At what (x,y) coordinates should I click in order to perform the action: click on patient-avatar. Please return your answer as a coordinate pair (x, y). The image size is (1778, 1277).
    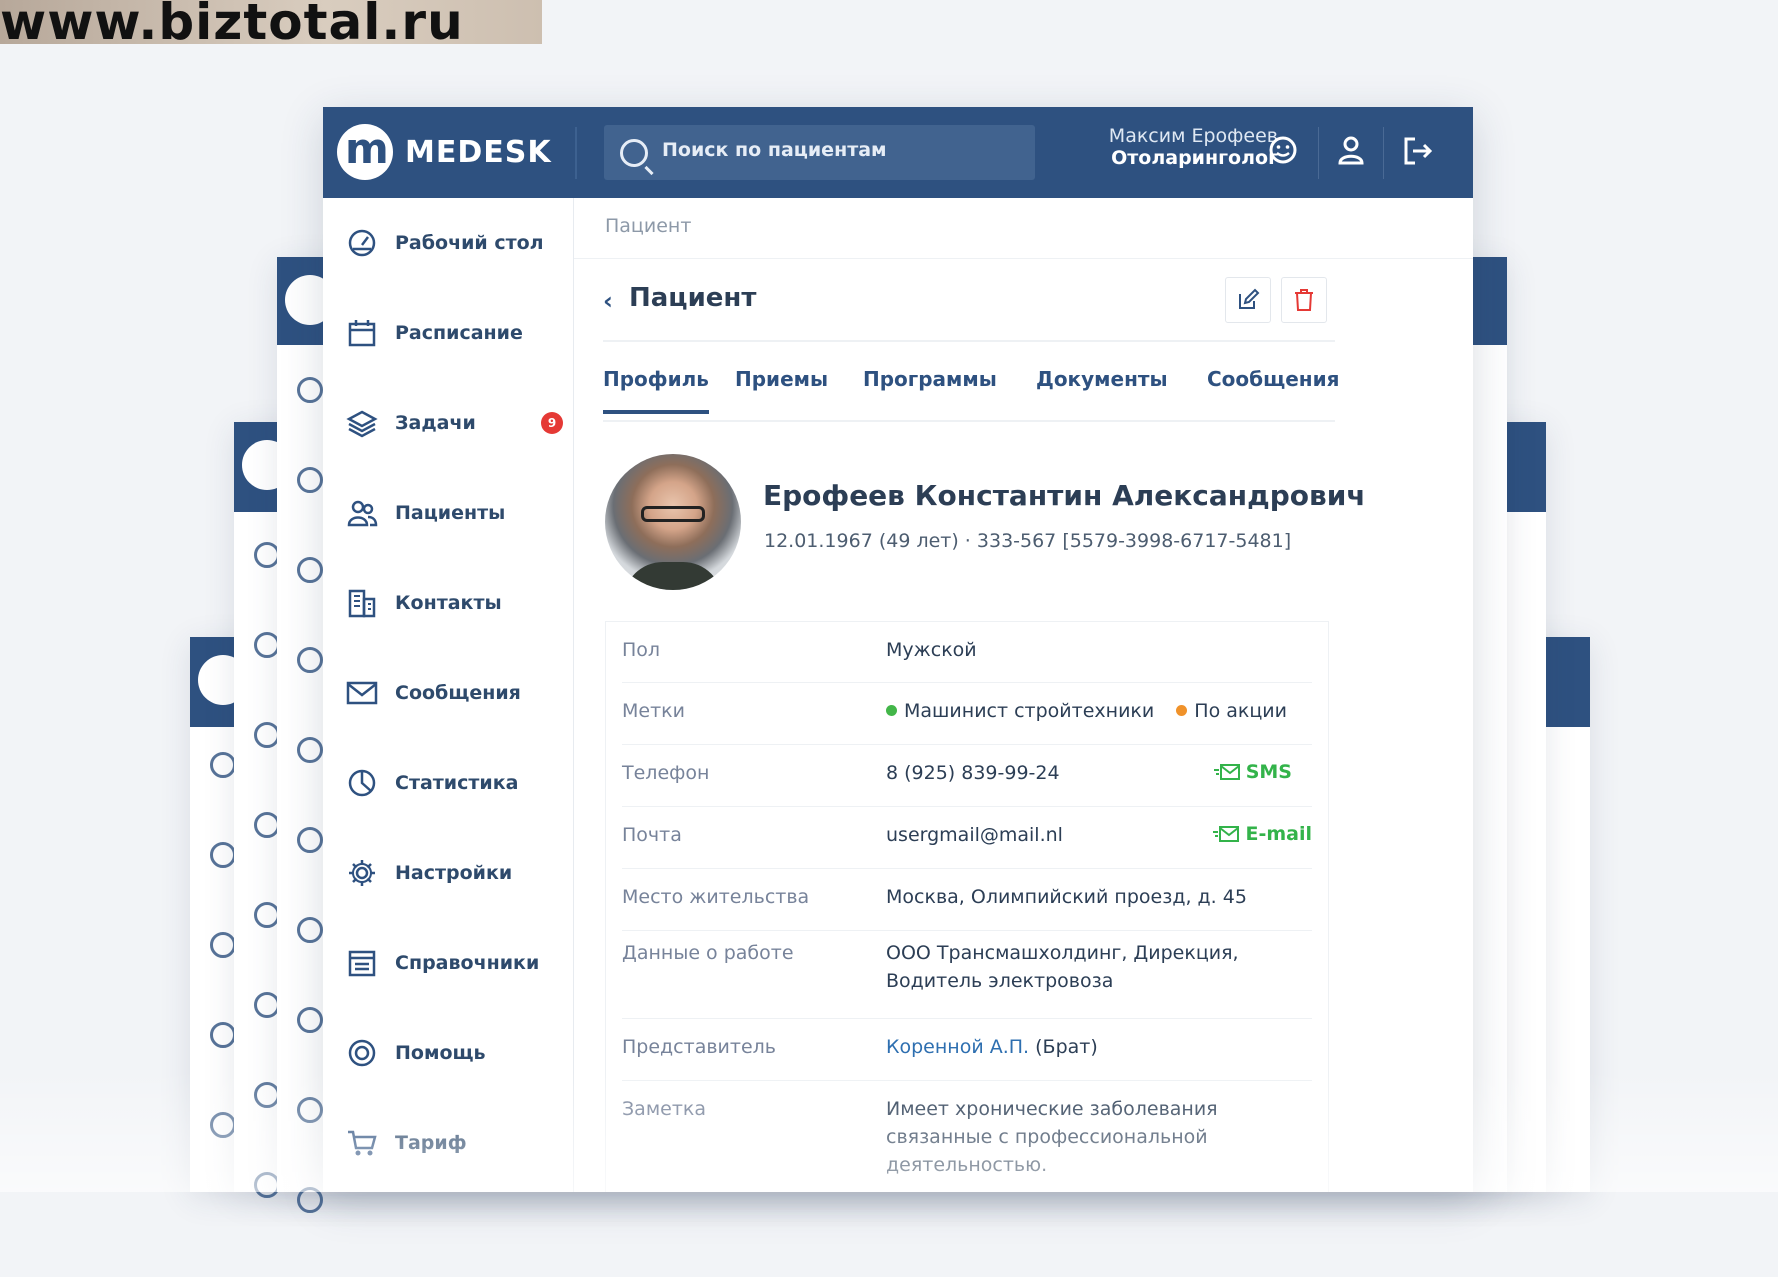
    Looking at the image, I should click on (673, 522).